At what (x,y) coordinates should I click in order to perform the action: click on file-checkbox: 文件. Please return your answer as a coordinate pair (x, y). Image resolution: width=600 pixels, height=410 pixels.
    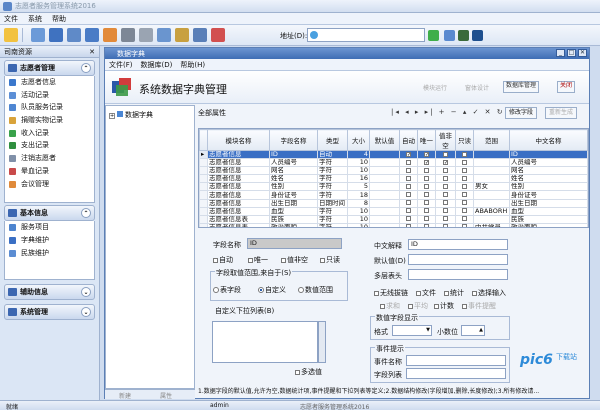
    Looking at the image, I should click on (426, 293).